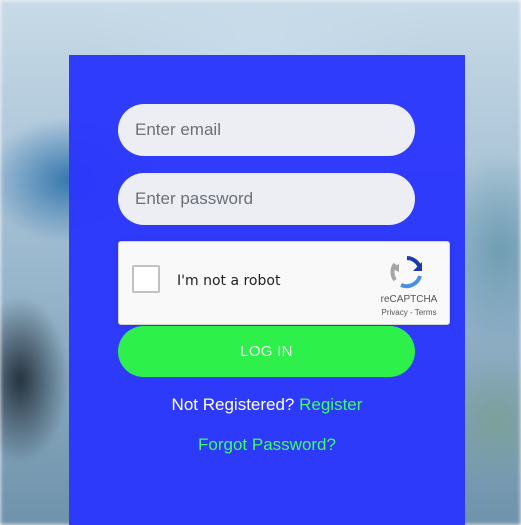  What do you see at coordinates (146, 279) in the screenshot?
I see `recaptcha-checkbox` at bounding box center [146, 279].